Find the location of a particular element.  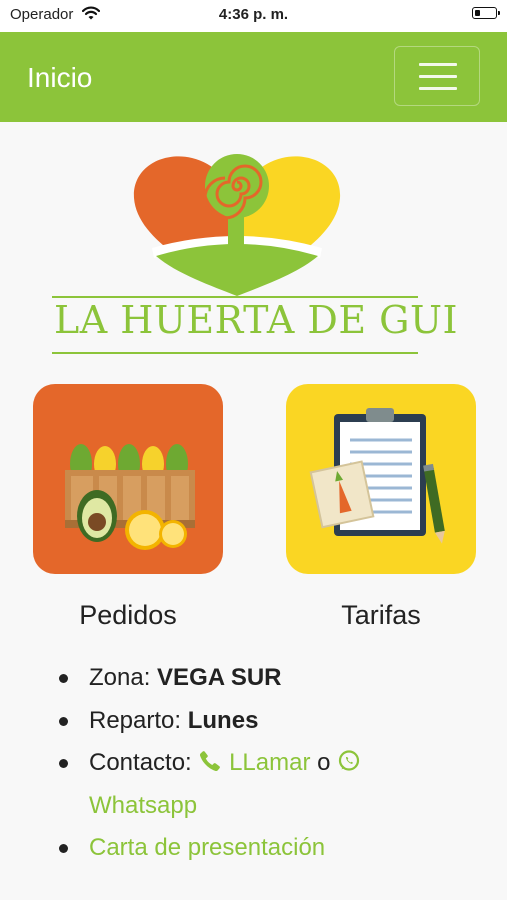

navbar: Inicio is located at coordinates (253, 77).